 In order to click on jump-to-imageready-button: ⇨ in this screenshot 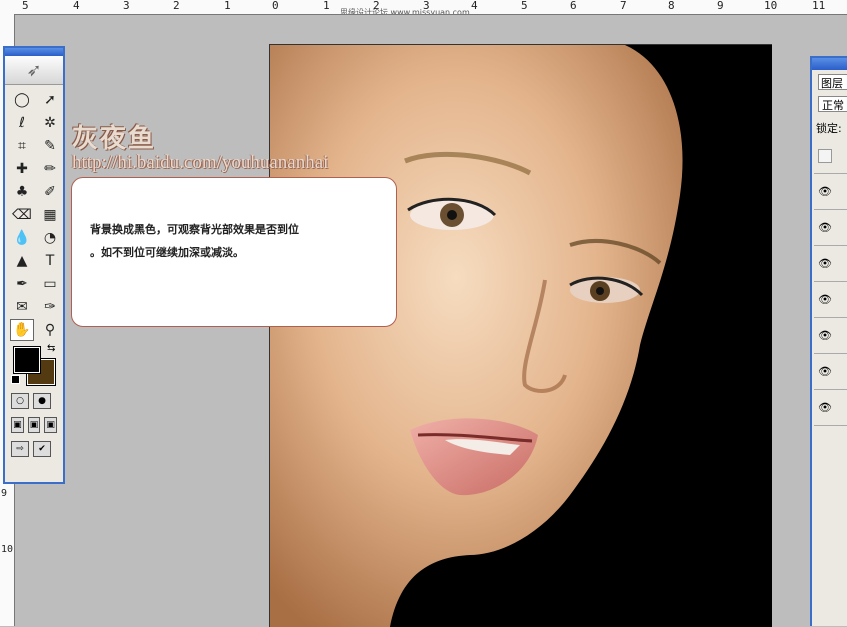, I will do `click(20, 449)`.